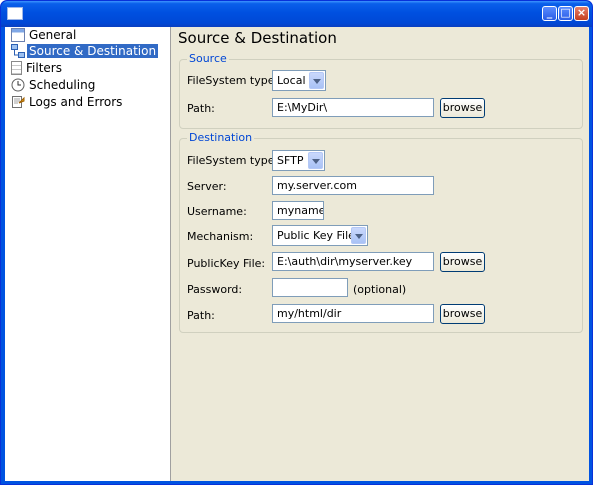 The height and width of the screenshot is (485, 593). Describe the element at coordinates (353, 185) in the screenshot. I see `server-input: my.server.com` at that location.